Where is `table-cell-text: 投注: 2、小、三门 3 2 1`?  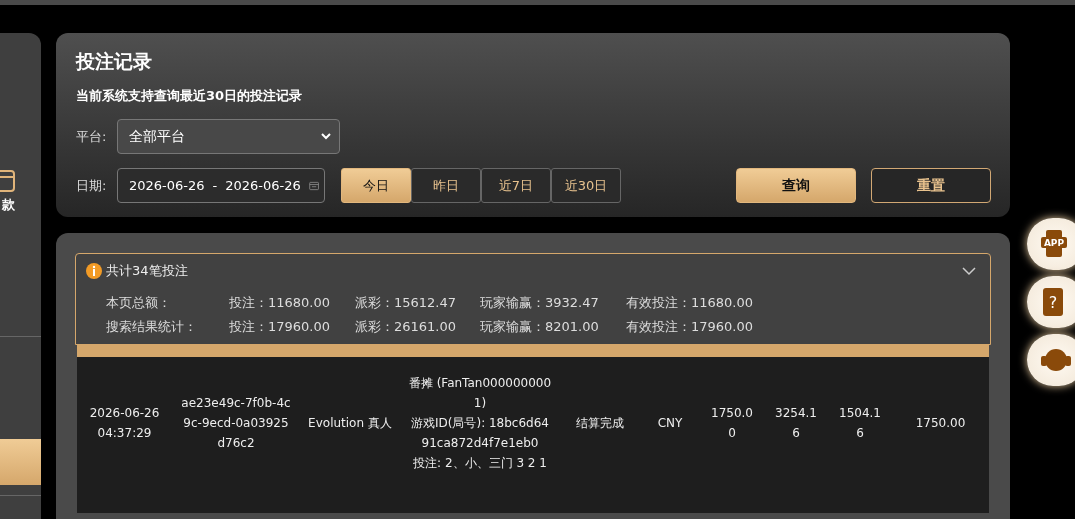
table-cell-text: 投注: 2、小、三门 3 2 1 is located at coordinates (480, 463).